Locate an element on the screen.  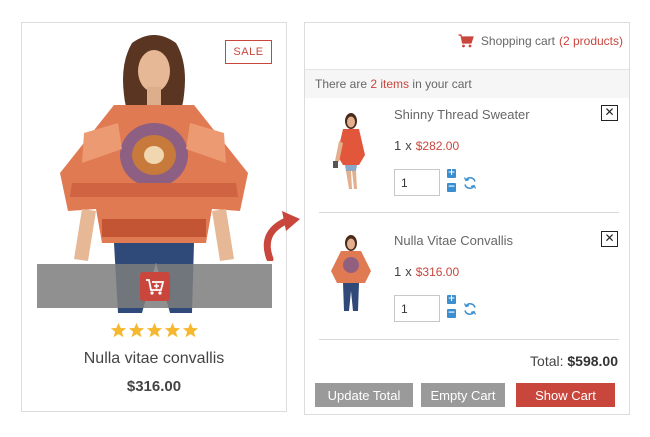
product-price: $316.00 is located at coordinates (154, 386).